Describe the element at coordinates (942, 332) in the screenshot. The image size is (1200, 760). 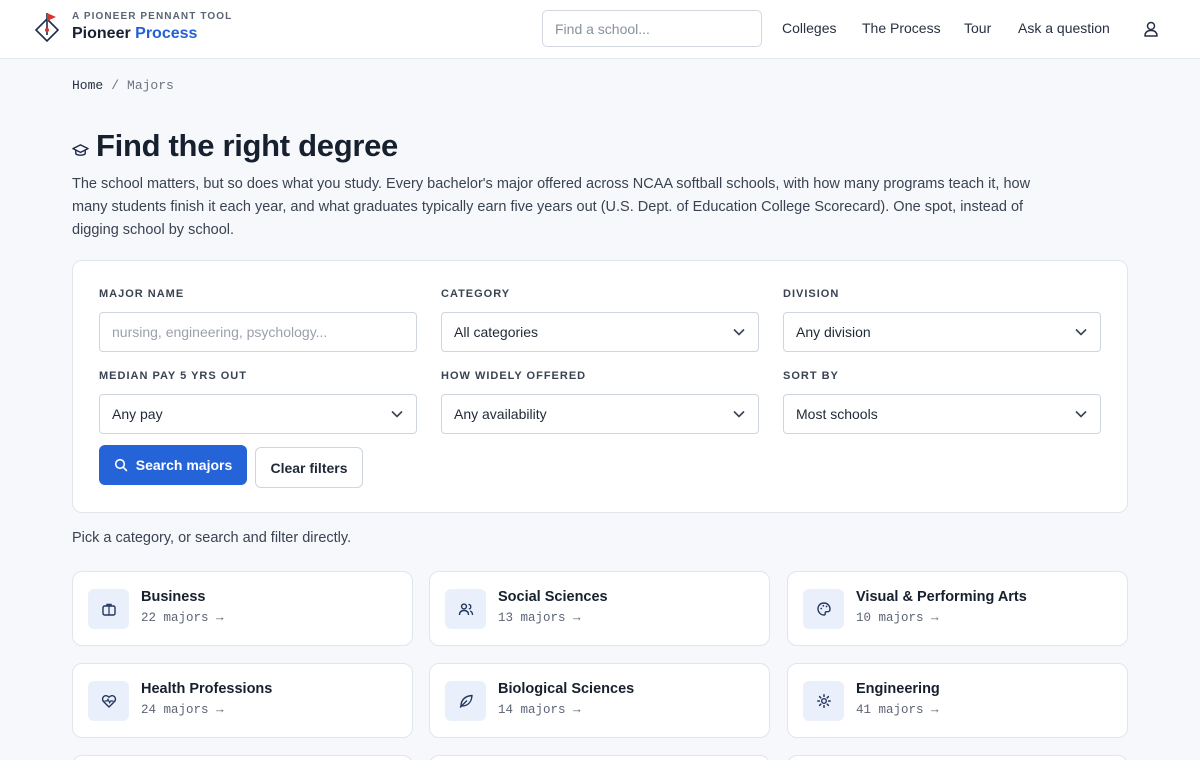
I see `division-select: Any division` at that location.